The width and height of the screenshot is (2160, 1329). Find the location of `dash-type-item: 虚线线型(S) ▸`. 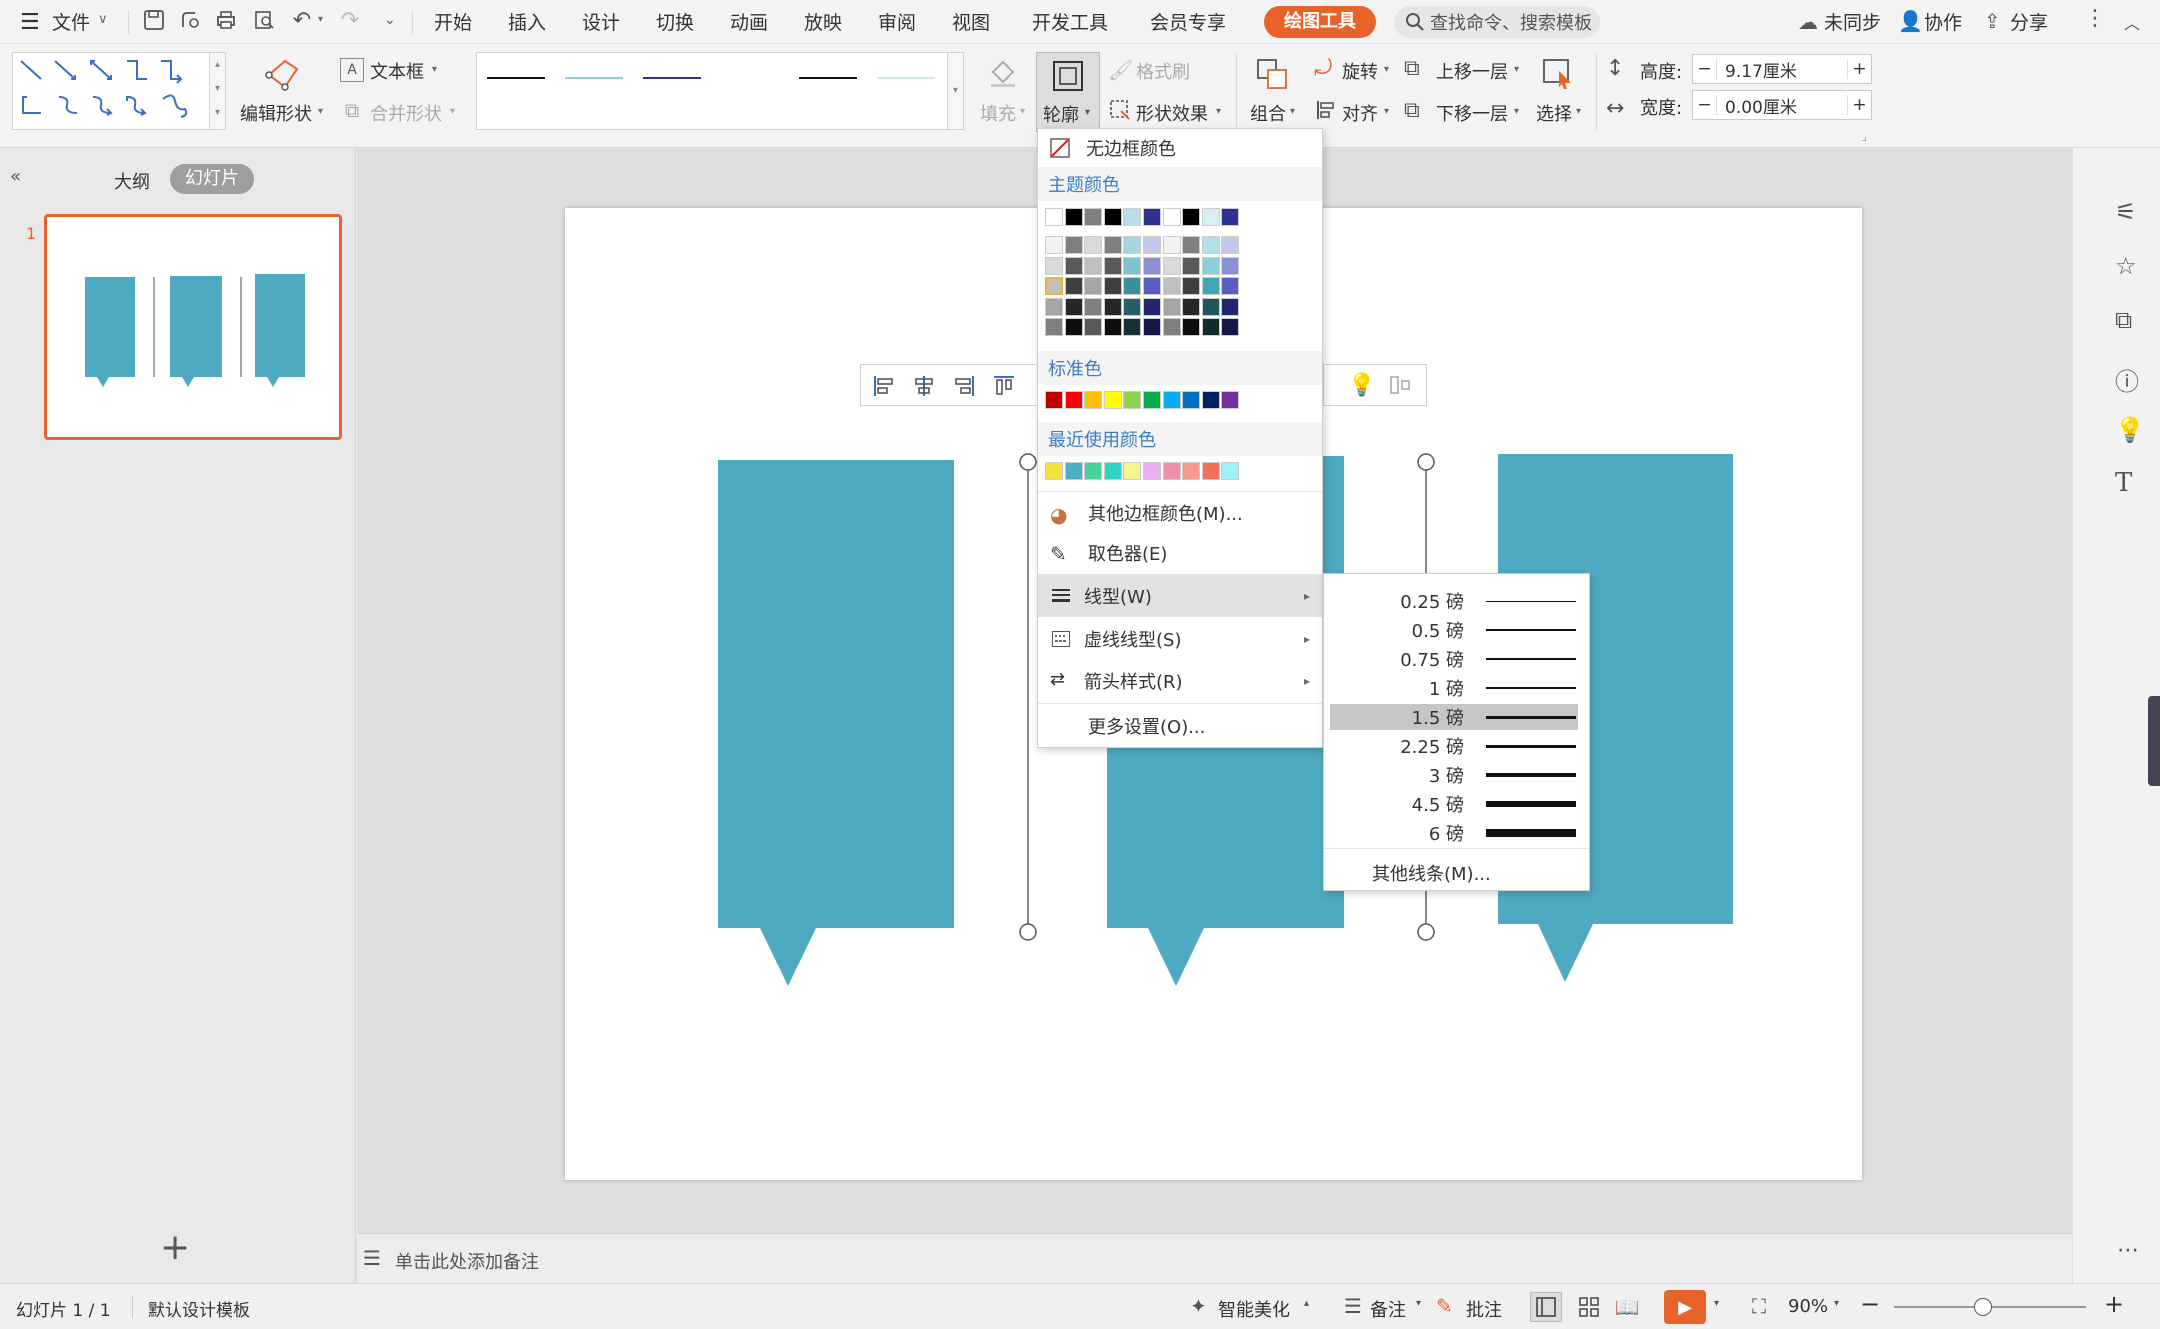

dash-type-item: 虚线线型(S) ▸ is located at coordinates (1180, 639).